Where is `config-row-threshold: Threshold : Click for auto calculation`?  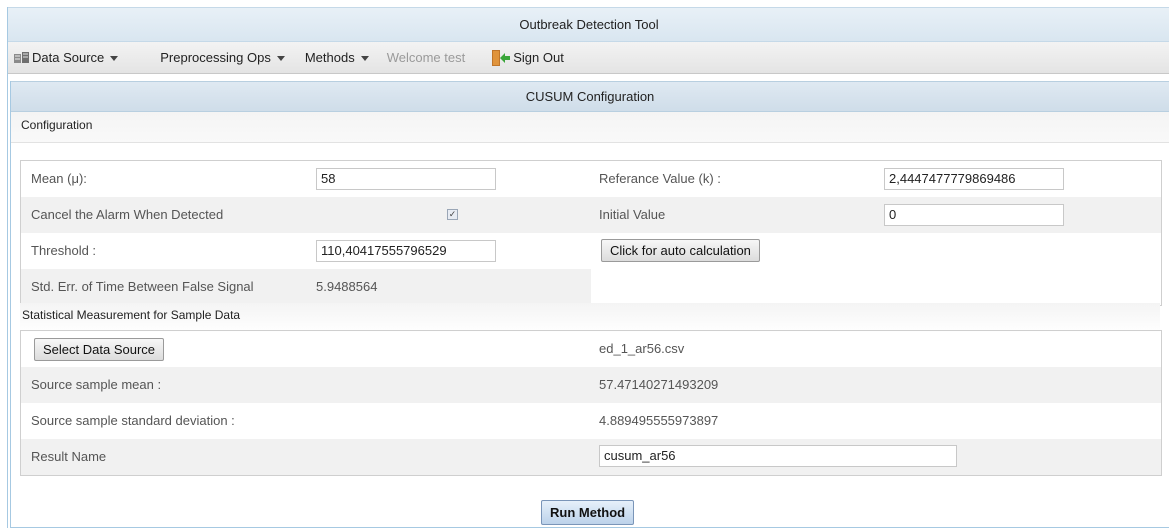
config-row-threshold: Threshold : Click for auto calculation is located at coordinates (591, 251).